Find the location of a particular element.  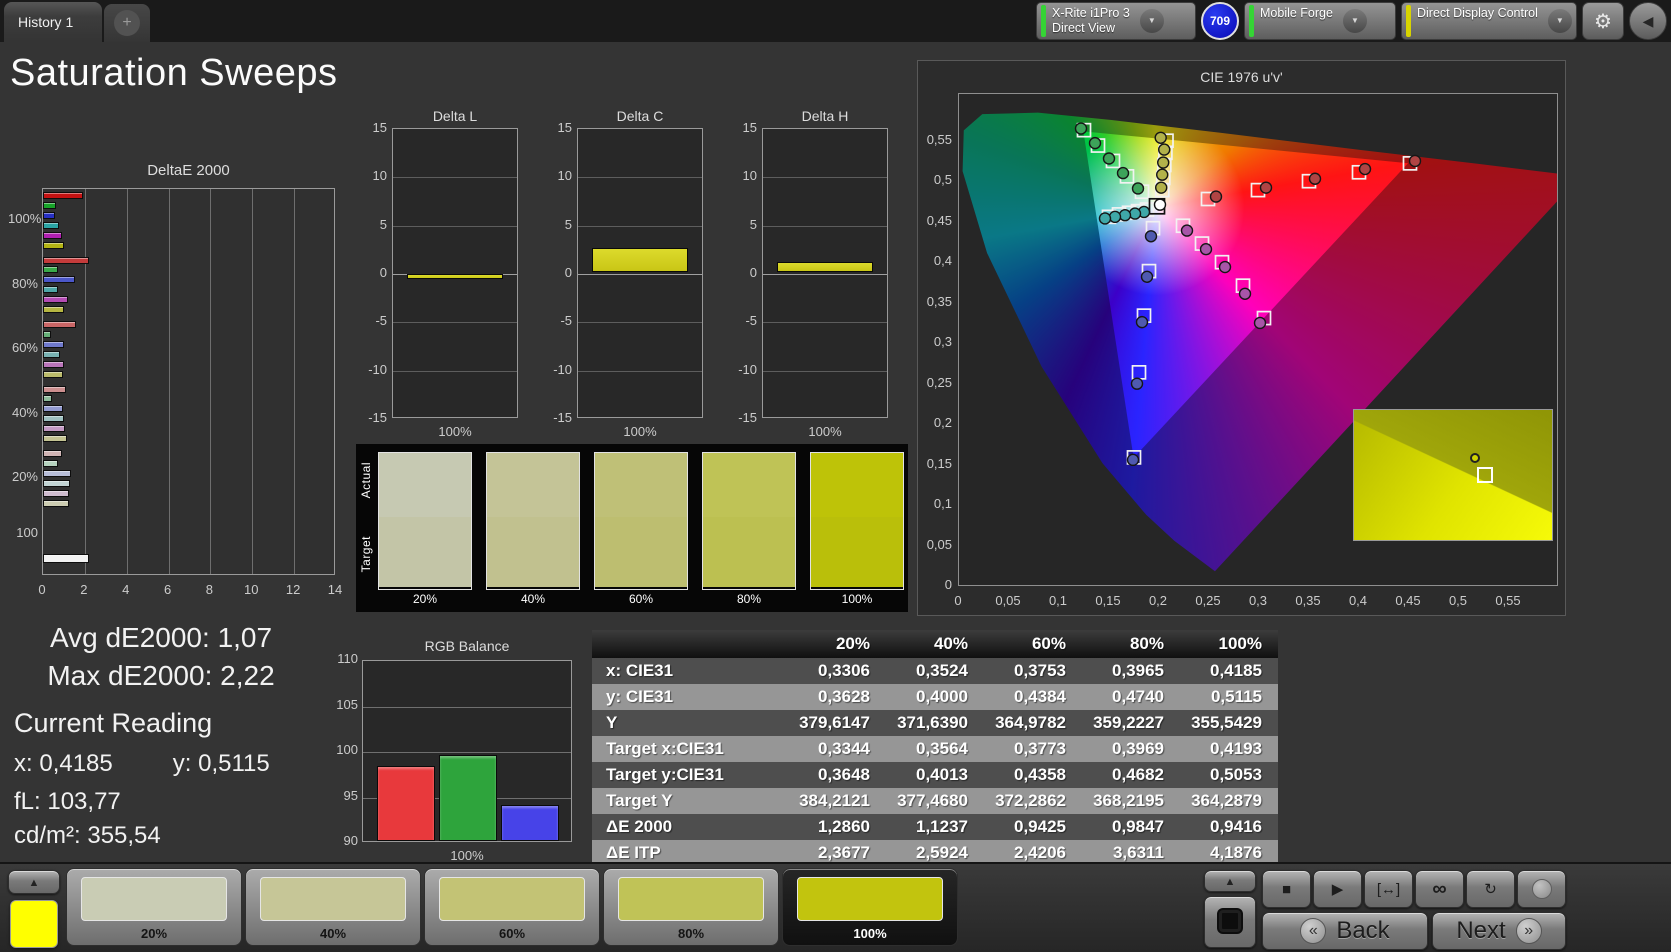

tab-history-1: History 1 is located at coordinates (53, 22).